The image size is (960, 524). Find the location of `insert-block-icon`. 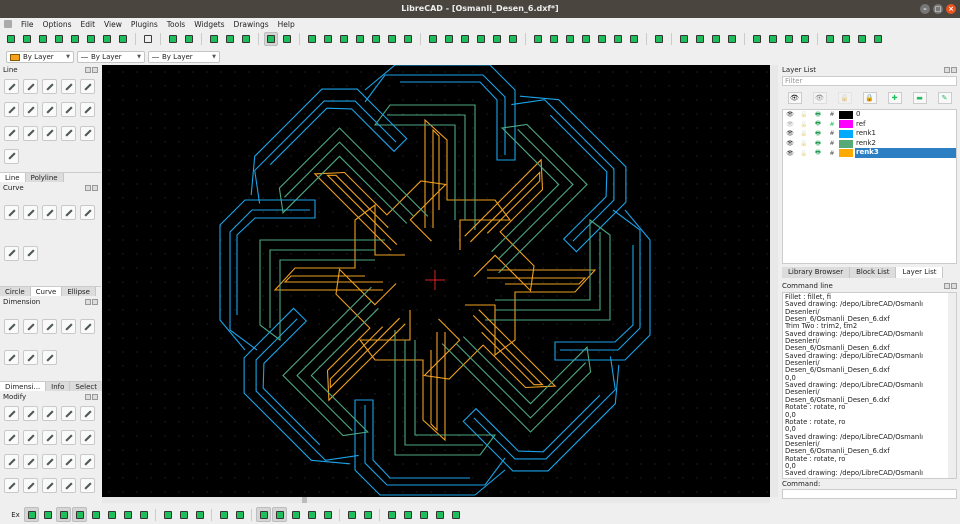

insert-block-icon is located at coordinates (214, 39).